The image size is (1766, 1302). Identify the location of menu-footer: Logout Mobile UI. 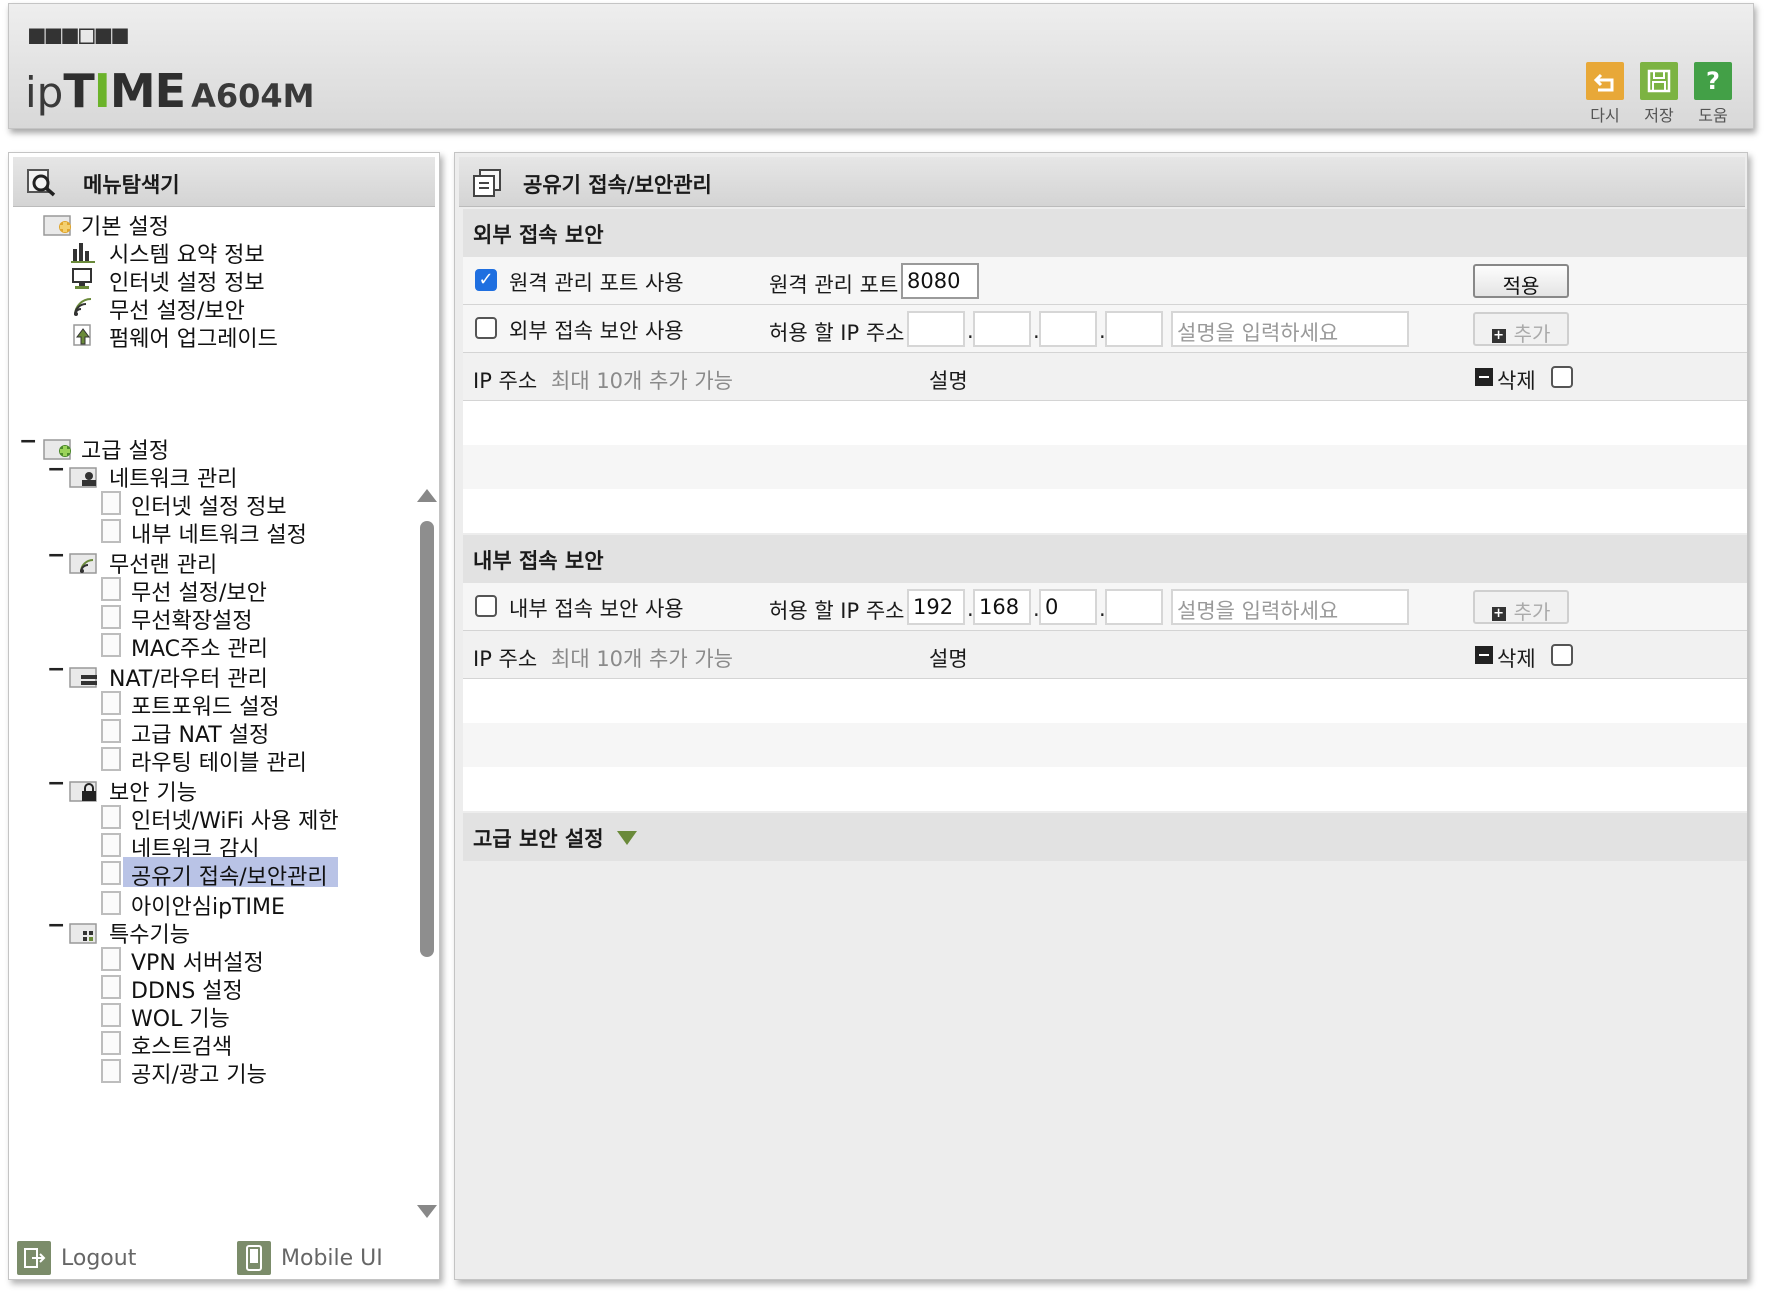
(224, 1256).